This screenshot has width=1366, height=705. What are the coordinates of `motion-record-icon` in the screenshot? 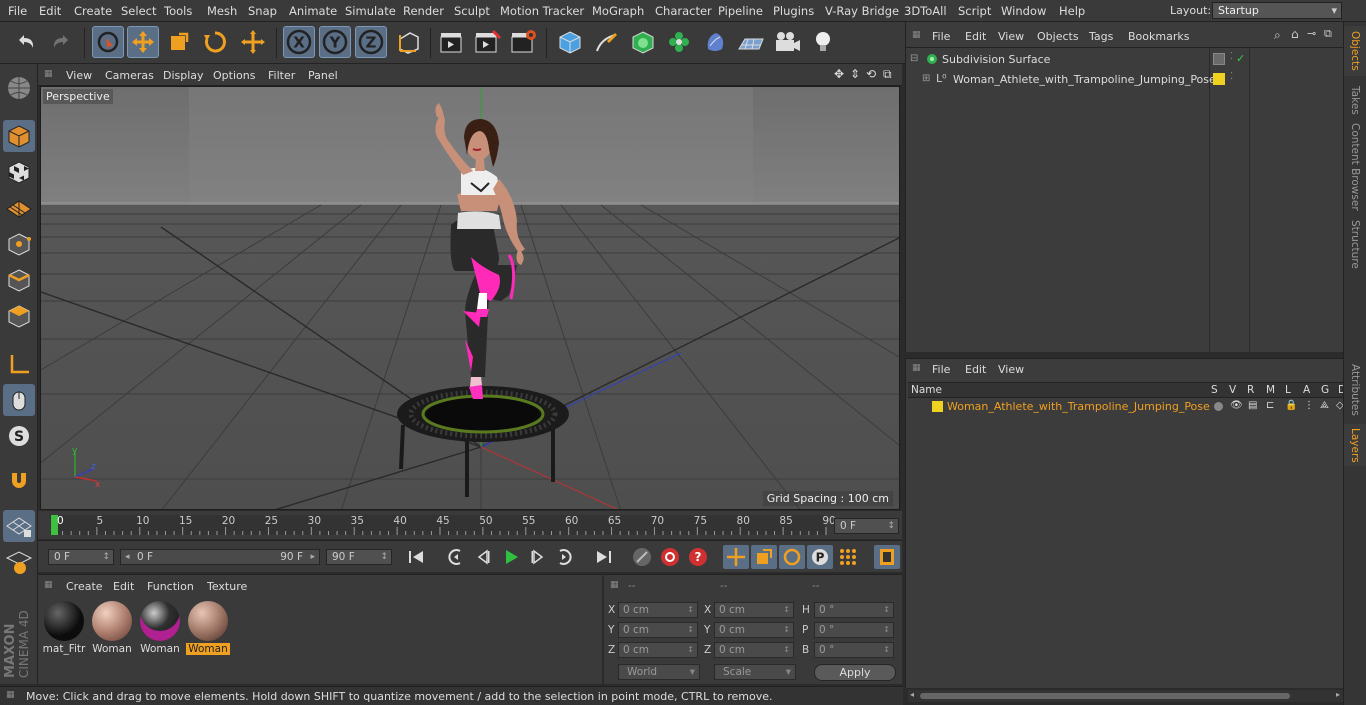 It's located at (642, 557).